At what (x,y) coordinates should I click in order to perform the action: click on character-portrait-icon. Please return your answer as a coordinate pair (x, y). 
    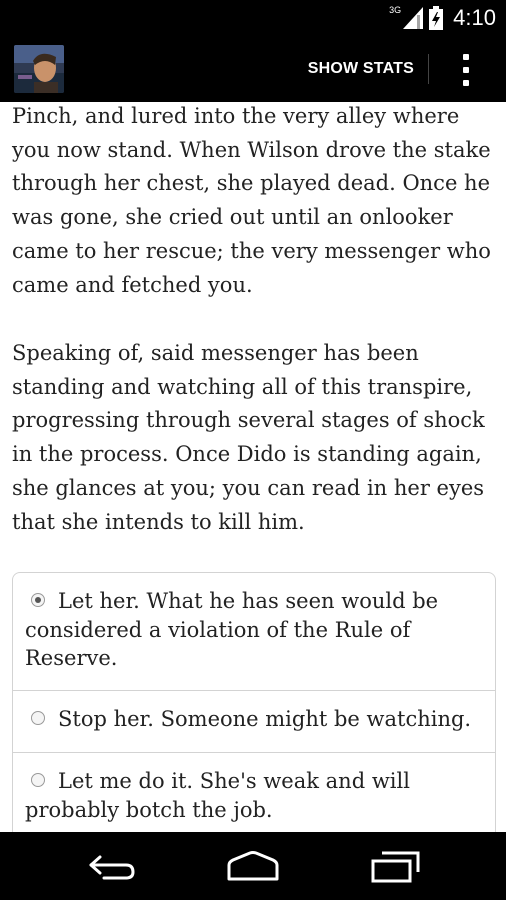
    Looking at the image, I should click on (39, 69).